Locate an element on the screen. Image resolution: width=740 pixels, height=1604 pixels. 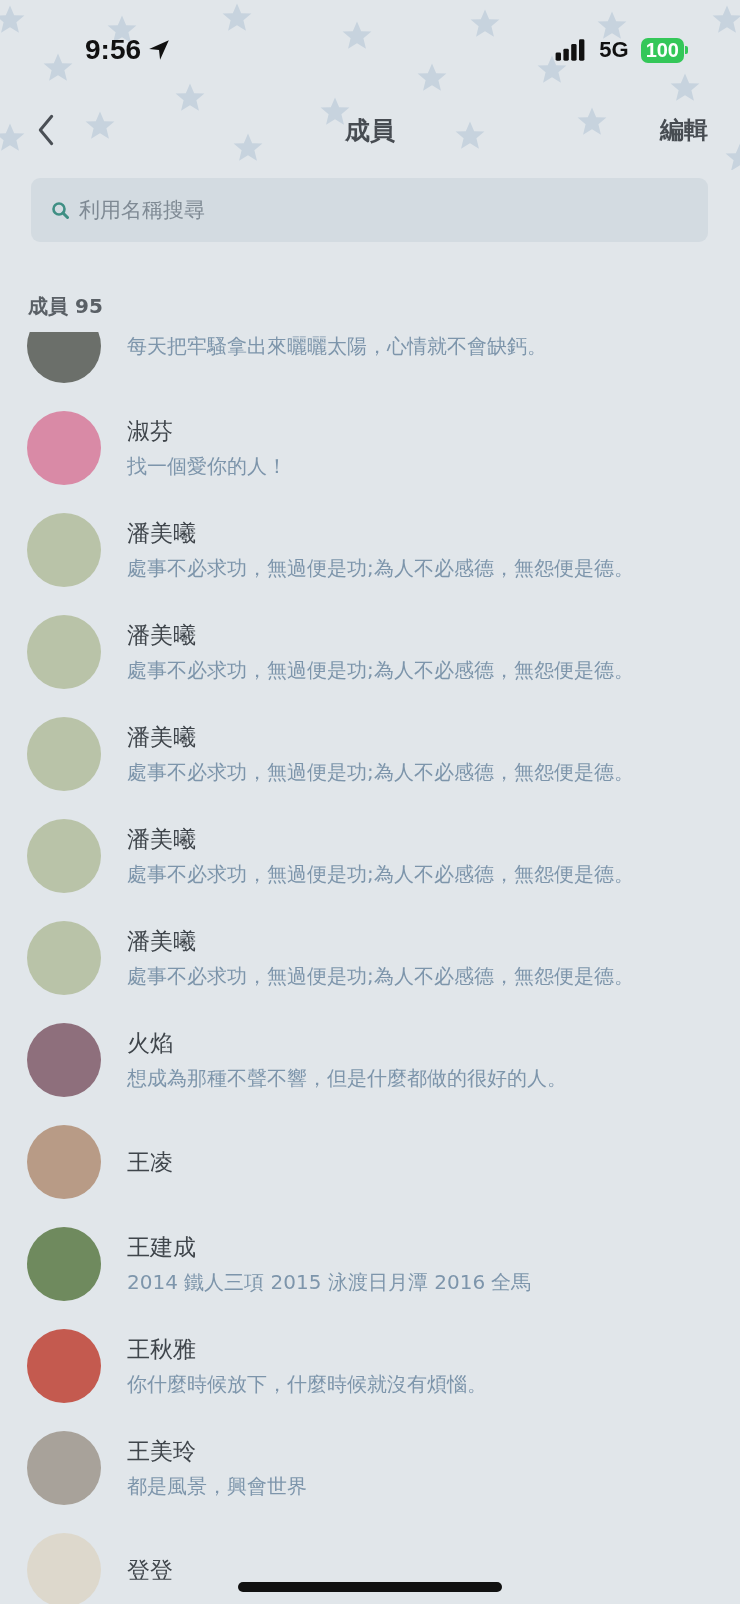
member-status: 2014 鐵人三項 2015 泳渡日月潭 2016 全馬 is located at coordinates (329, 1282).